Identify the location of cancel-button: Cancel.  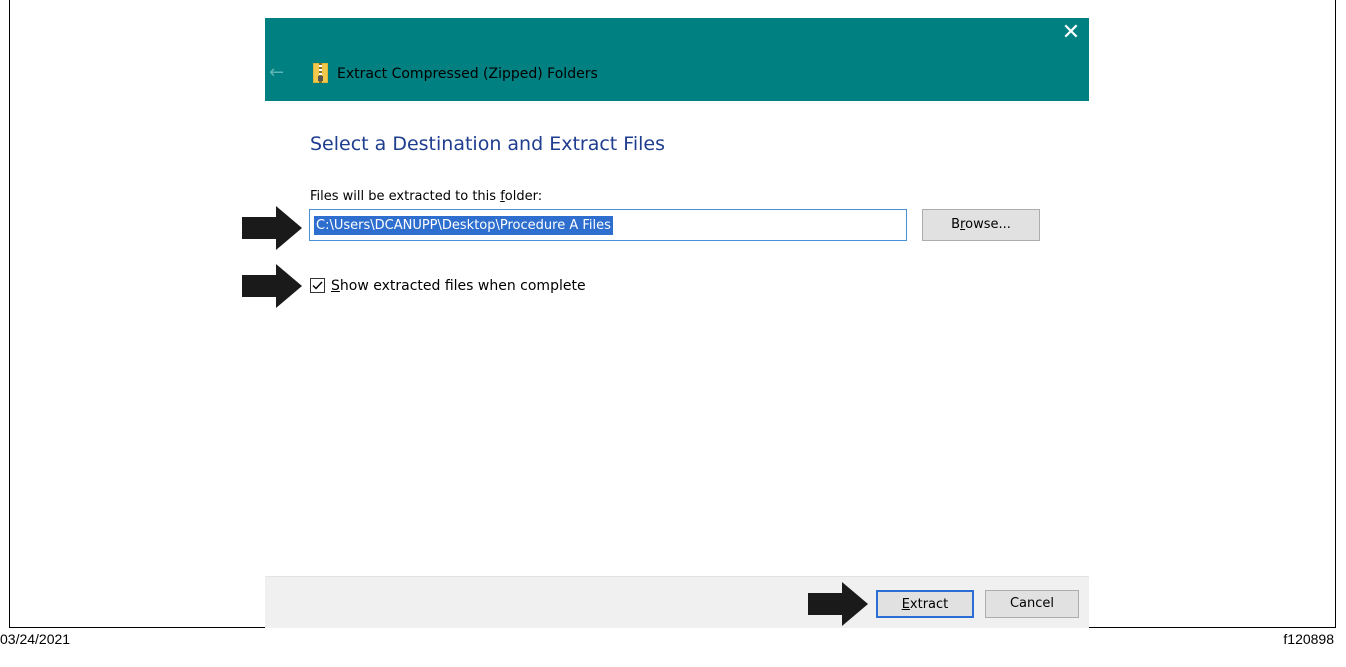
(1032, 604).